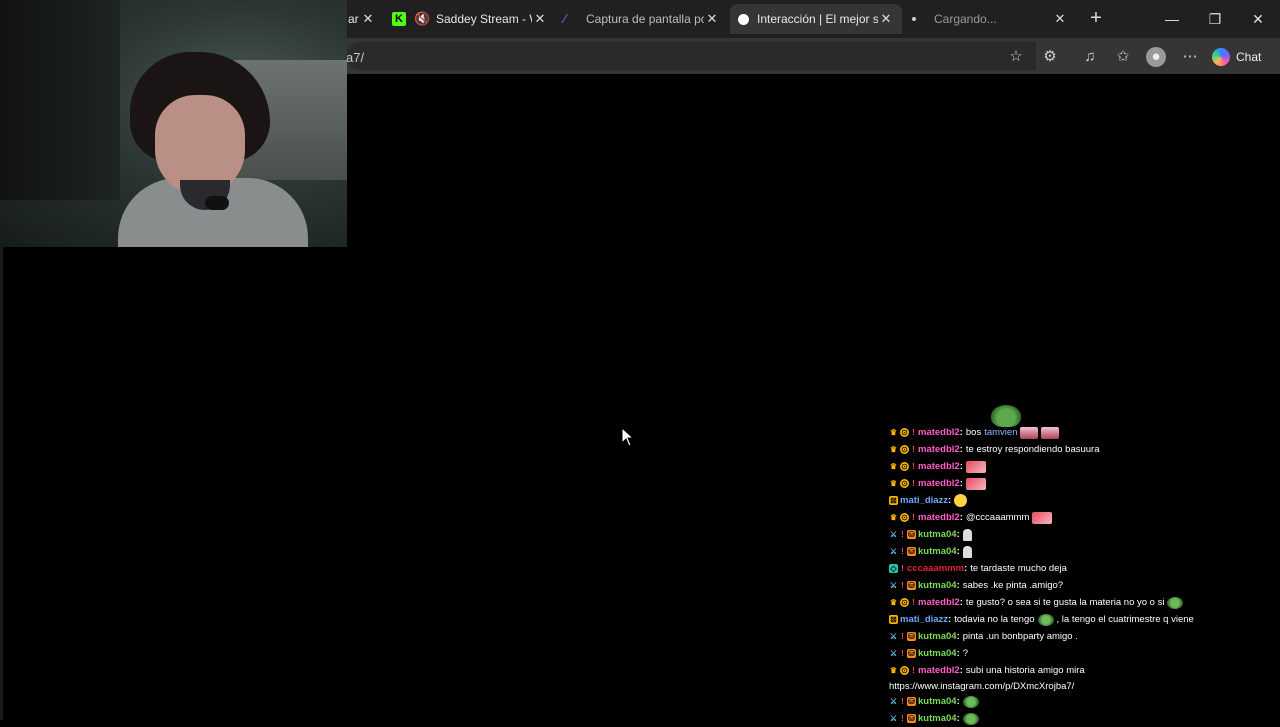 The height and width of the screenshot is (727, 1280). What do you see at coordinates (1016, 57) in the screenshot?
I see `favorite-star-icon: ☆` at bounding box center [1016, 57].